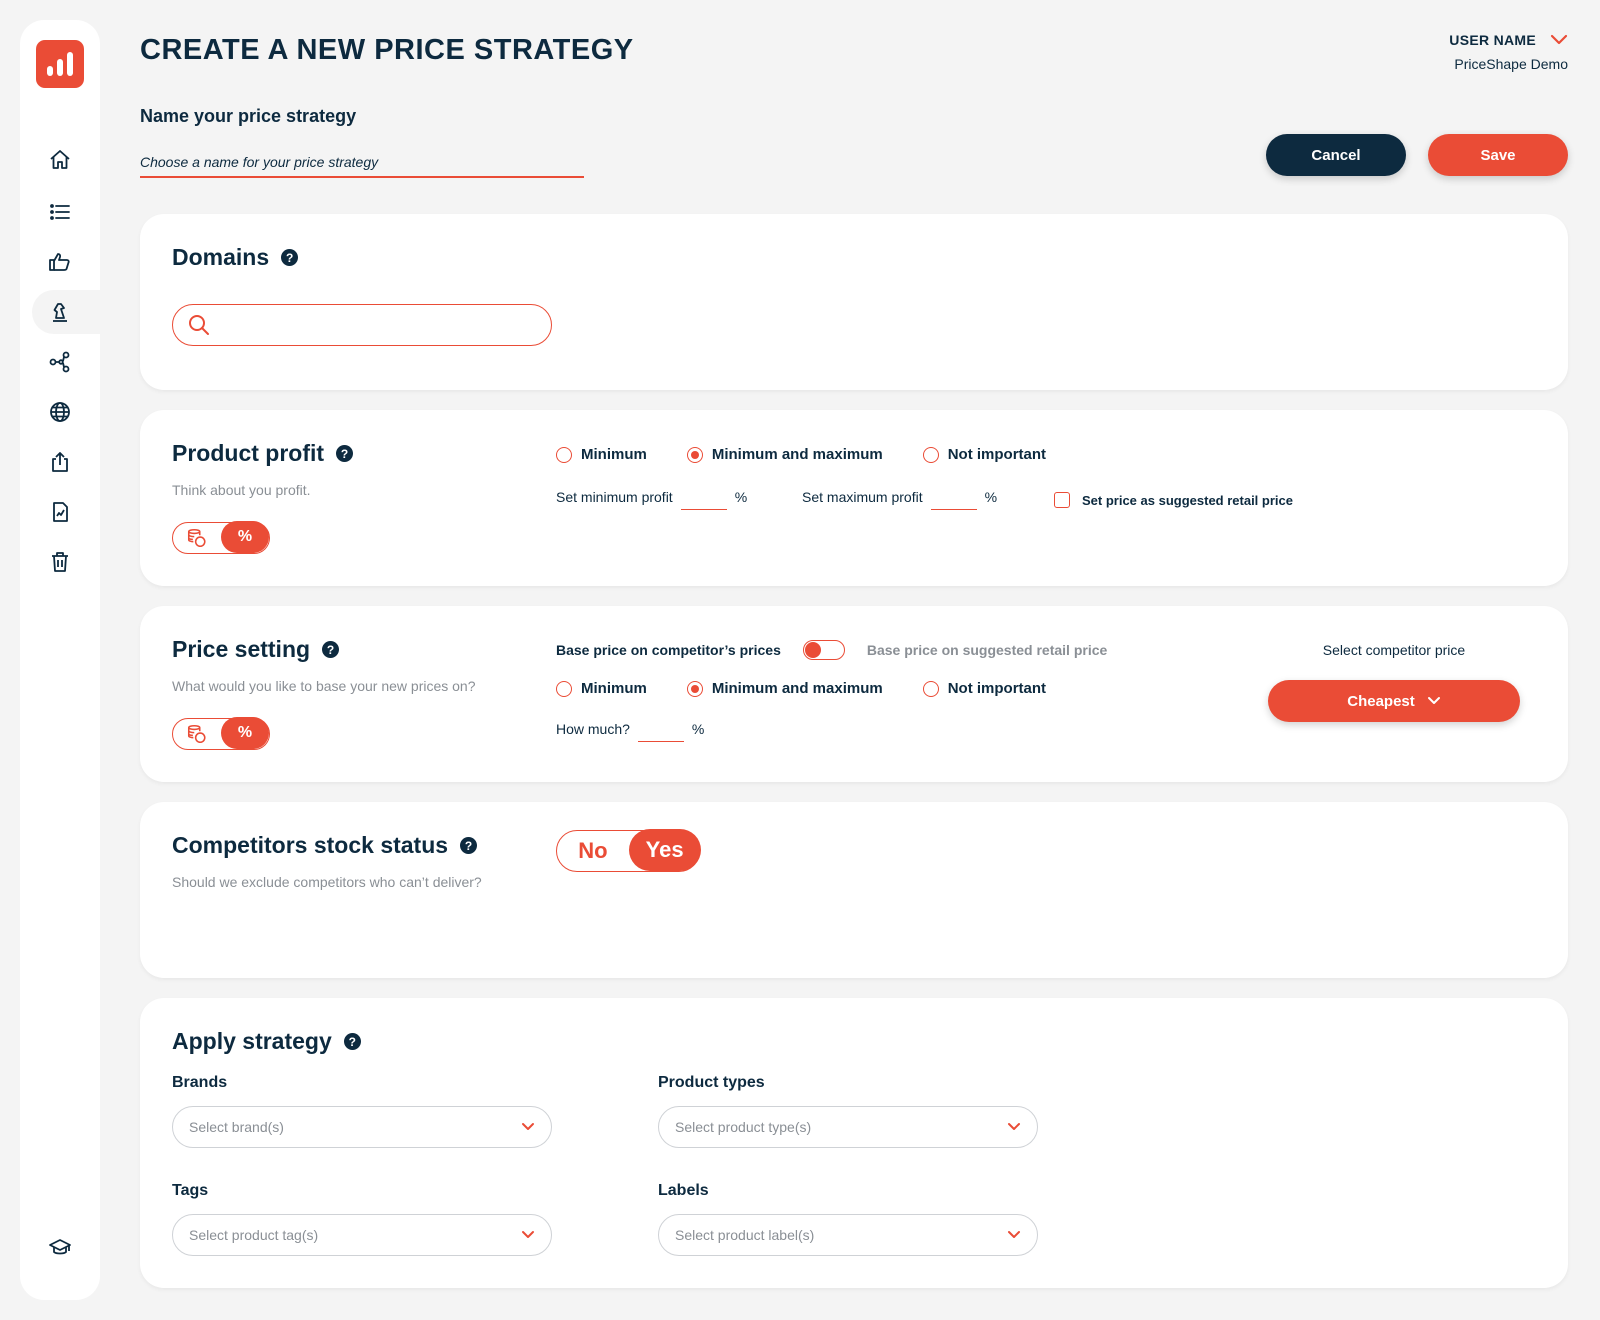 This screenshot has height=1320, width=1600. I want to click on nav-recommendations, so click(60, 262).